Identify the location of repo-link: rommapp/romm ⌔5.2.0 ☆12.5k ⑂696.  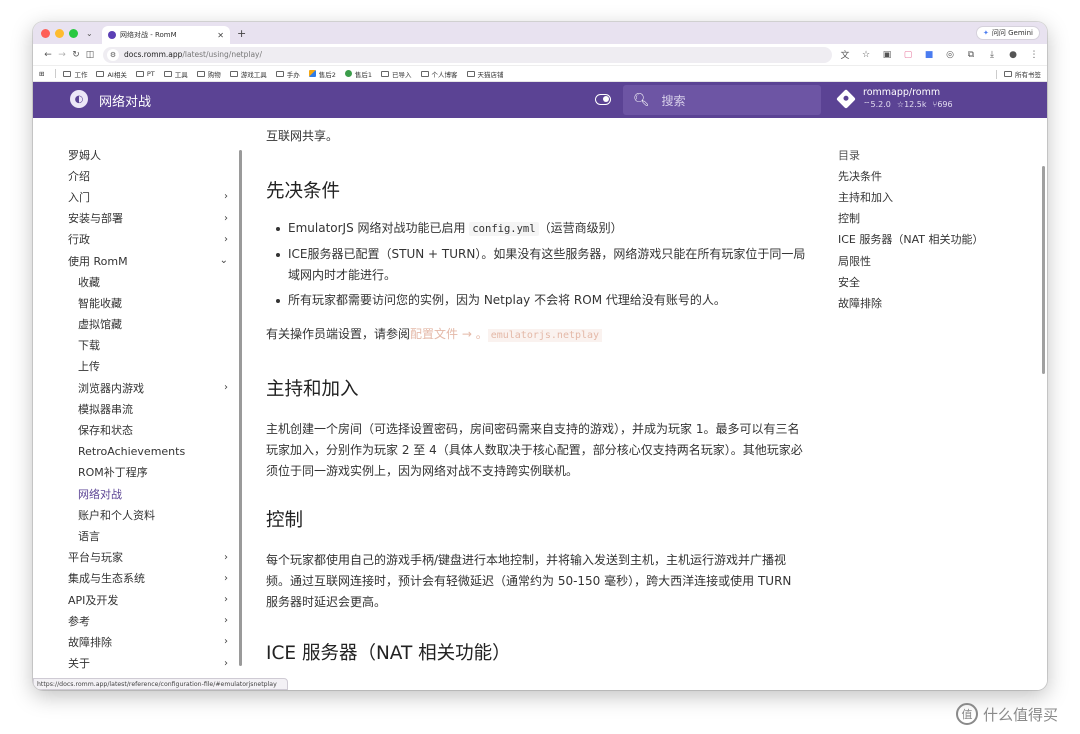
(894, 98).